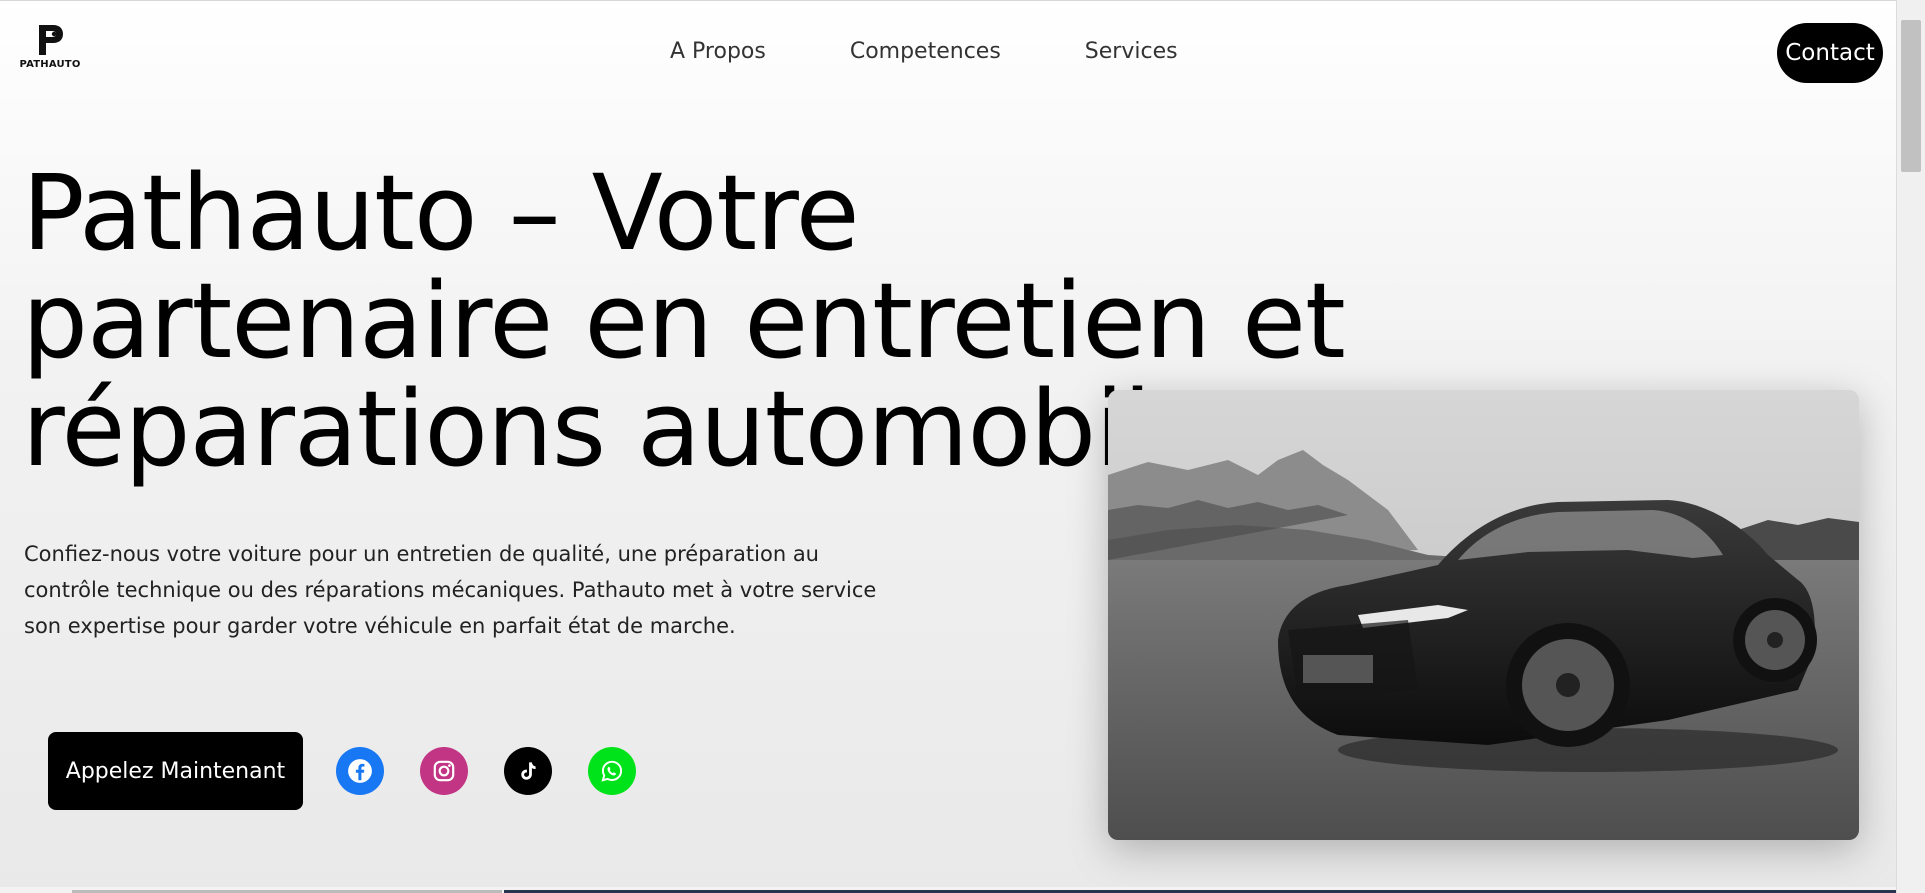  I want to click on bottom-edge, so click(948, 890).